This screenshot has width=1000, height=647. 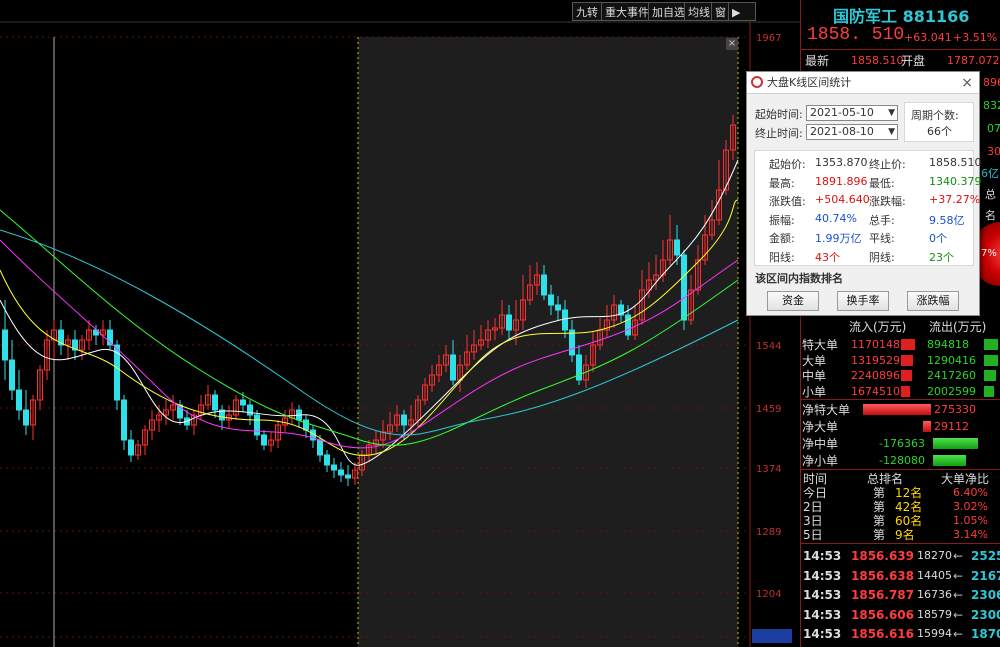 I want to click on open-label: 开盘, so click(x=913, y=61).